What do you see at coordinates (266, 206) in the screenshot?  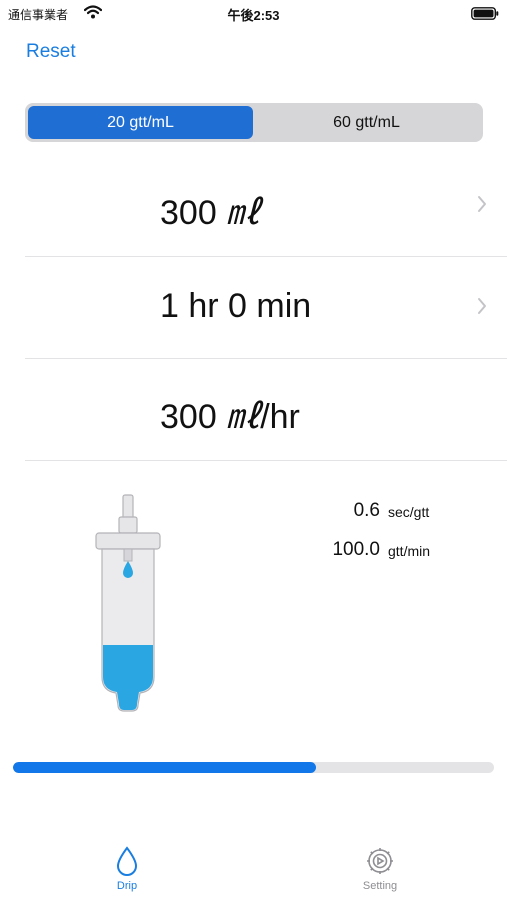 I see `volume-row: 300 ㎖` at bounding box center [266, 206].